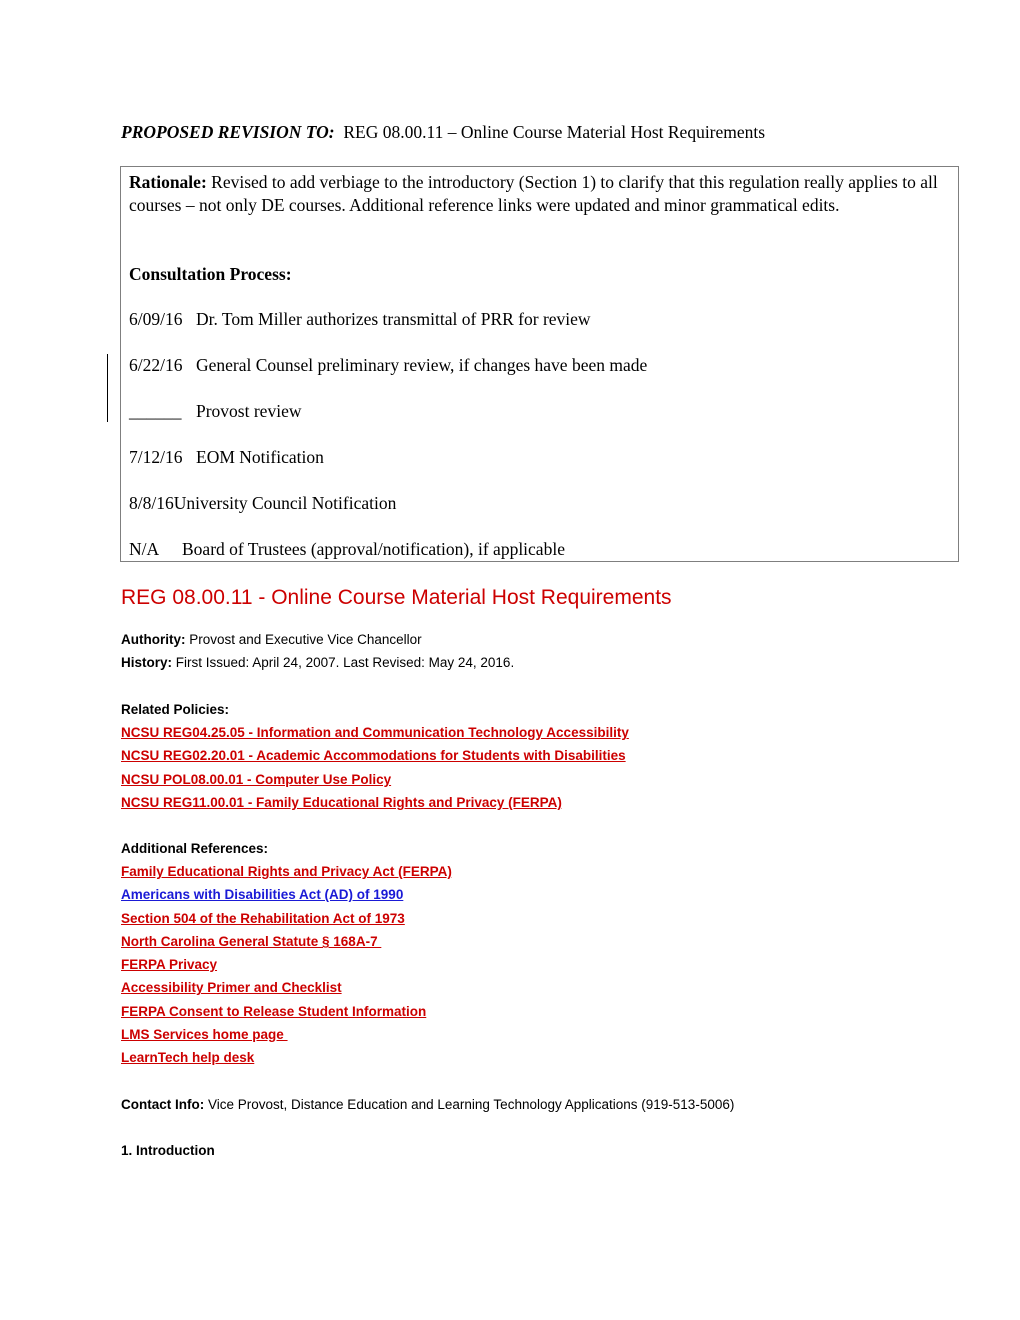 This screenshot has width=1020, height=1320. Describe the element at coordinates (153, 639) in the screenshot. I see `authority-label: Authority:` at that location.